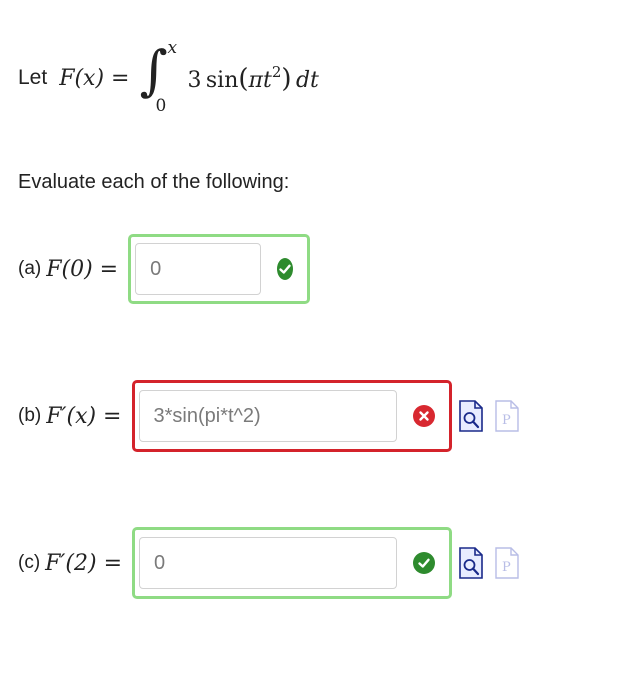 This screenshot has width=625, height=700. Describe the element at coordinates (276, 71) in the screenshot. I see `integrand-exponent: 2` at that location.